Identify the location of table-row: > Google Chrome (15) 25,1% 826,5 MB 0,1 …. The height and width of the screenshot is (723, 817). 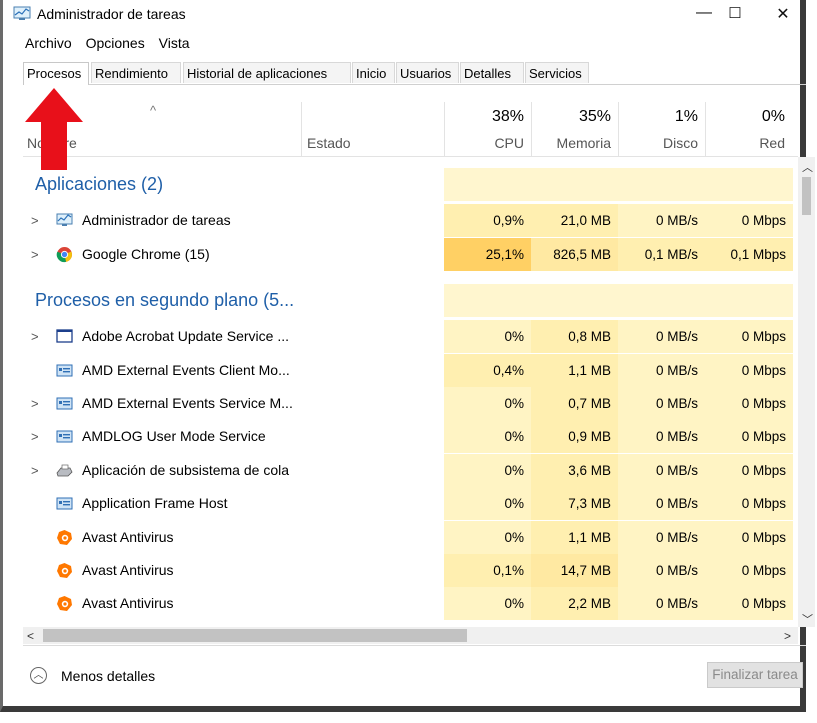
(410, 254).